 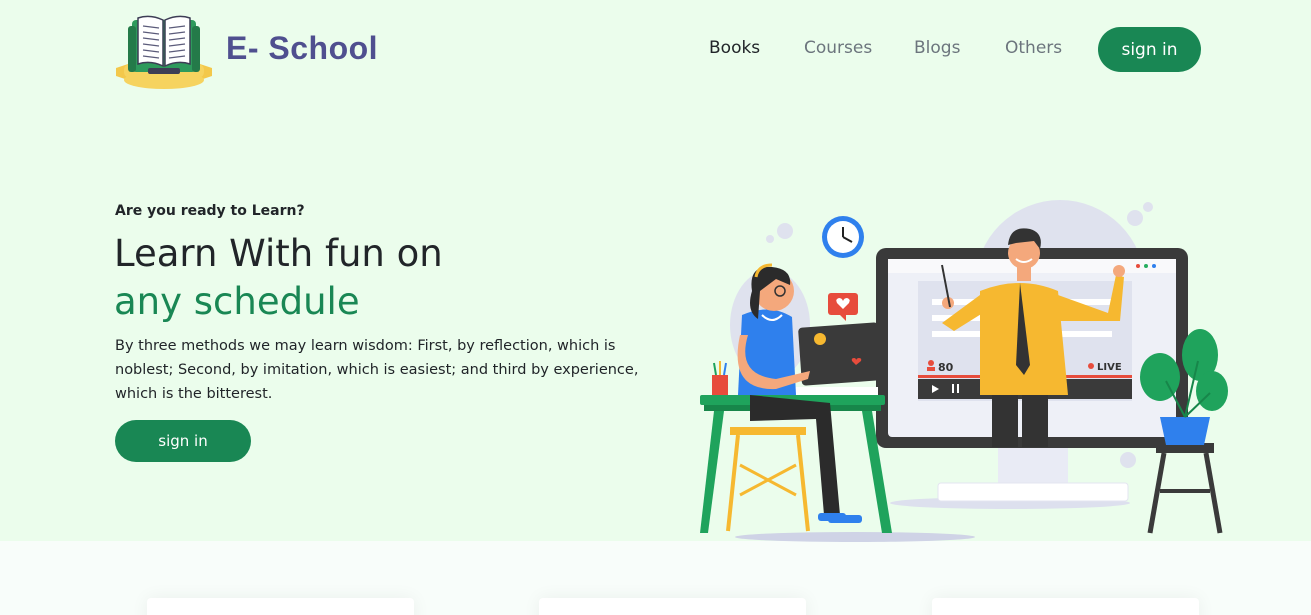 I want to click on nav-link-blogs: Blogs, so click(x=937, y=48).